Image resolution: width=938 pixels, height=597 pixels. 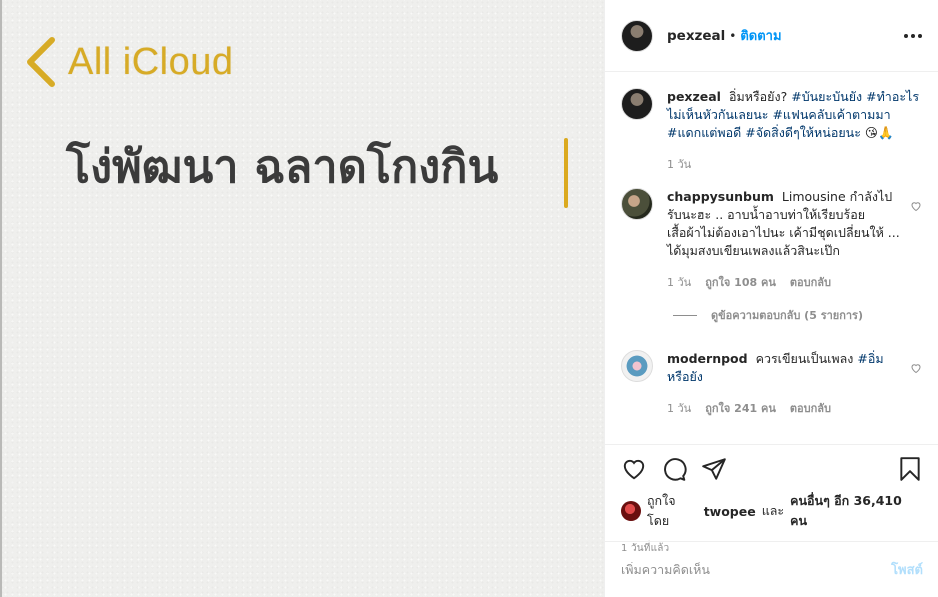 What do you see at coordinates (730, 511) in the screenshot?
I see `liker-username: twopee` at bounding box center [730, 511].